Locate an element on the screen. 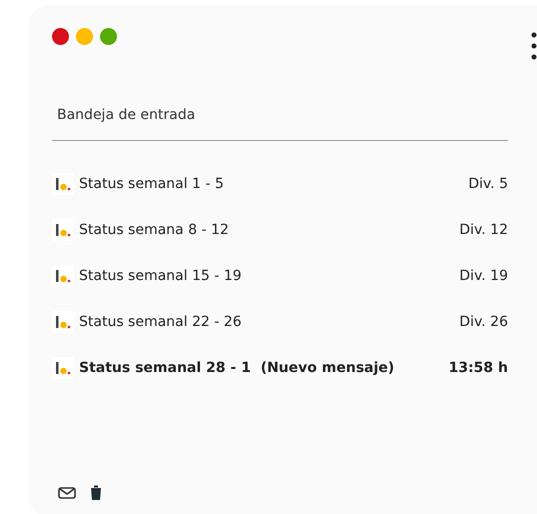 The height and width of the screenshot is (514, 537). message-date: Div. 5 is located at coordinates (488, 184).